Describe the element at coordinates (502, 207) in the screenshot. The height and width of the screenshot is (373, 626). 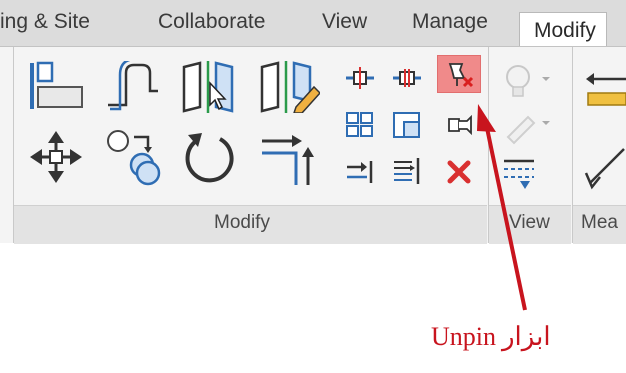
I see `annotation-arrow` at that location.